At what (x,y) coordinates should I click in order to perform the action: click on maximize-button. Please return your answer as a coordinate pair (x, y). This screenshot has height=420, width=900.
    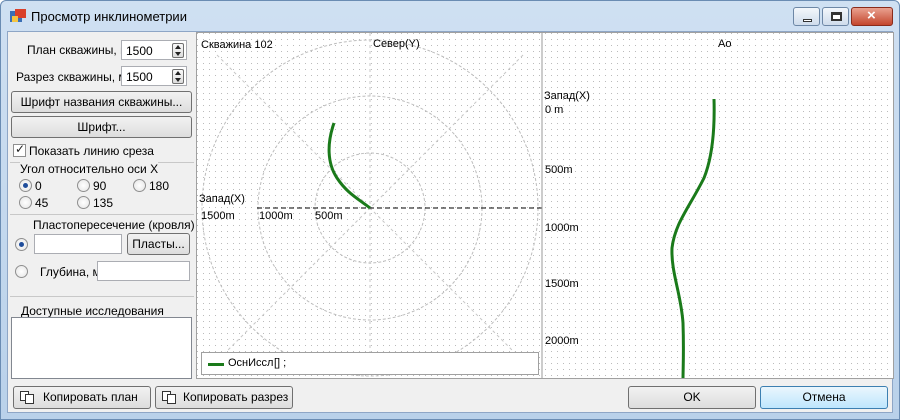
    Looking at the image, I should click on (835, 16).